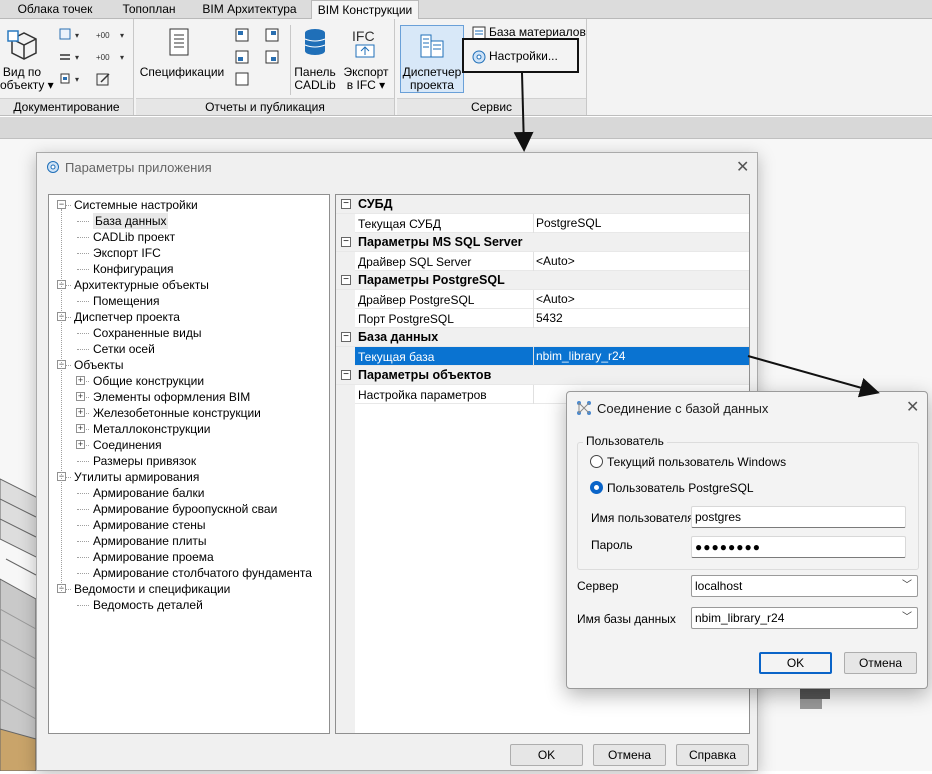  I want to click on grid-property-row: Текущая СУБД PostgreSQL, so click(542, 223).